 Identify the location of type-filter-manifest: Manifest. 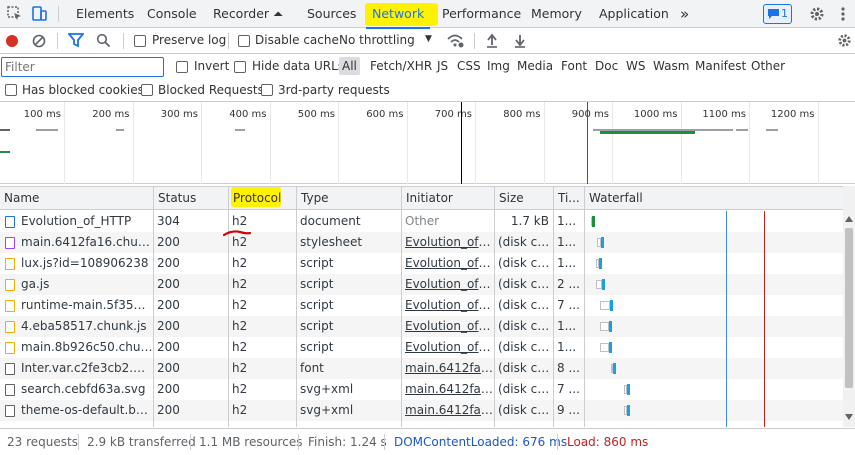
(720, 66).